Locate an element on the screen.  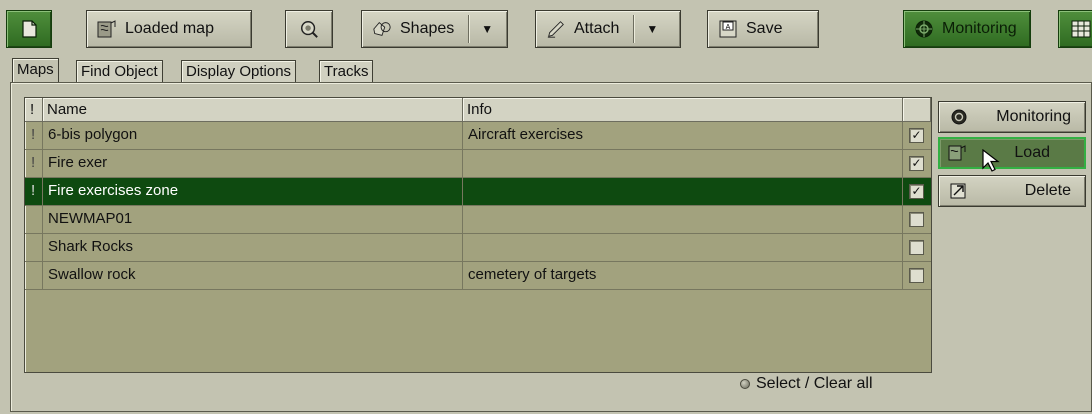
monitoring-toolbar-label: Monitoring is located at coordinates (979, 28).